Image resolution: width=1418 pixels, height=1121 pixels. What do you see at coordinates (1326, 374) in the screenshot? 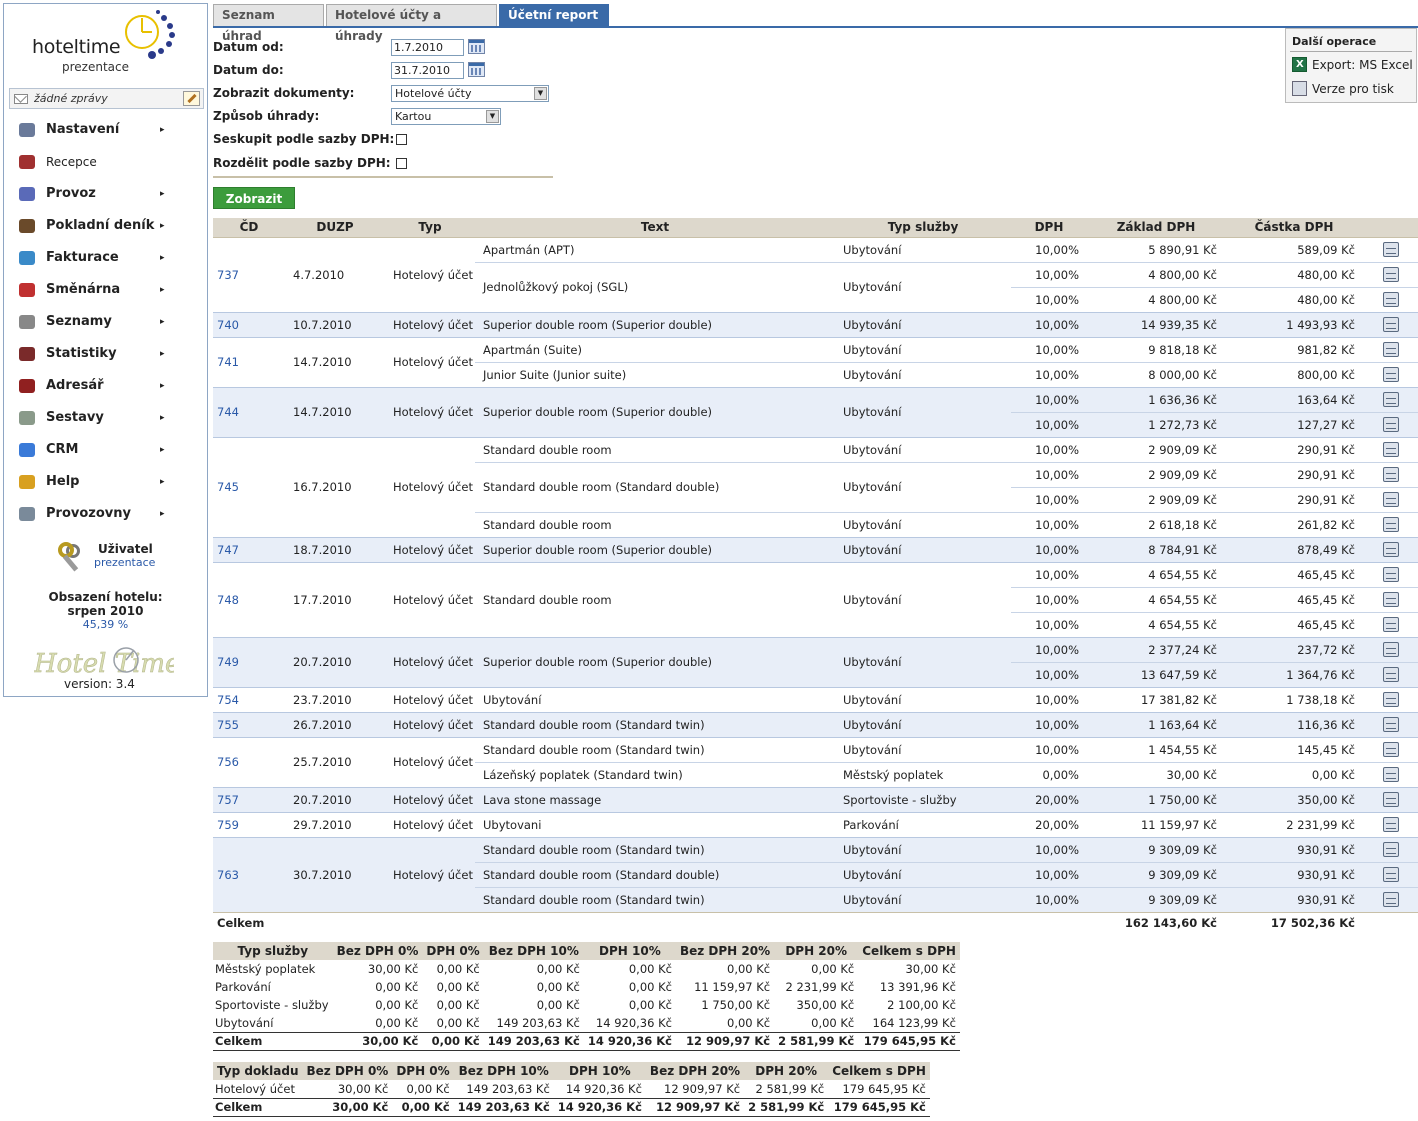
I see `vat-amount-cell: 800,00 Kč` at bounding box center [1326, 374].